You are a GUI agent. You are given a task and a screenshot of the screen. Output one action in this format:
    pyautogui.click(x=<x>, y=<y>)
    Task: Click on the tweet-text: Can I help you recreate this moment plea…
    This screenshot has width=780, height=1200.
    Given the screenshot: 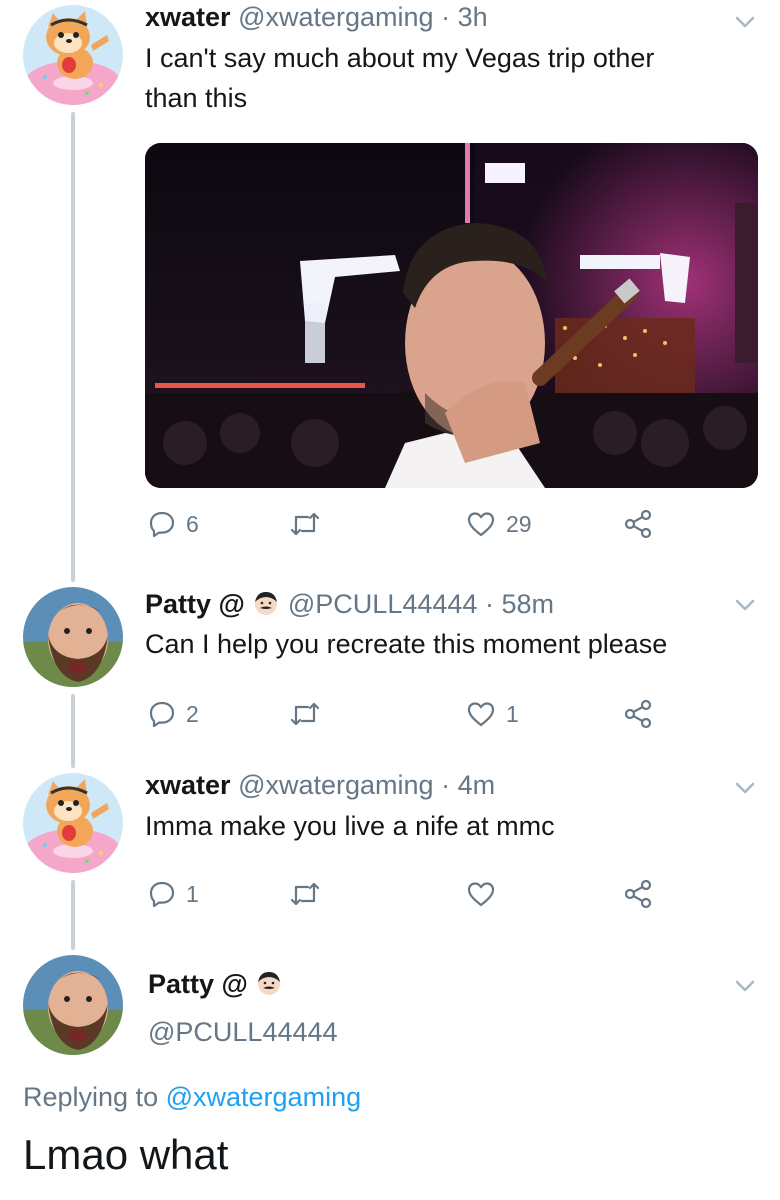 What is the action you would take?
    pyautogui.click(x=406, y=644)
    